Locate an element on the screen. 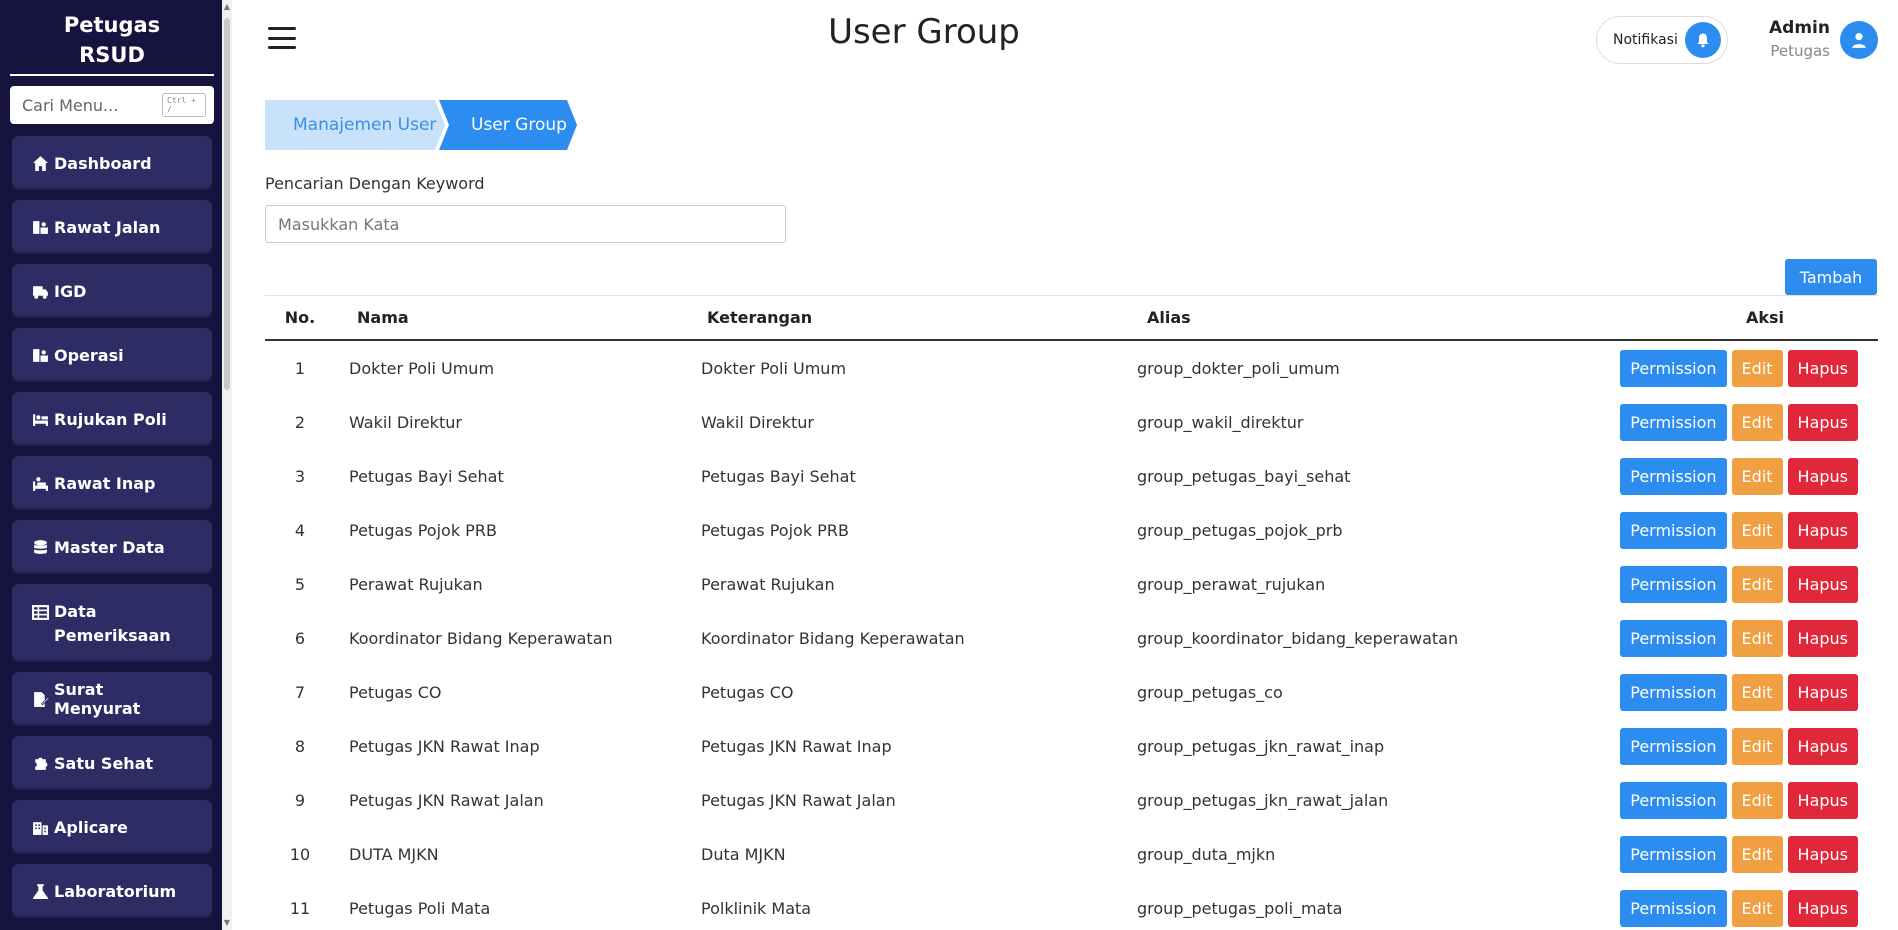 The width and height of the screenshot is (1898, 930). sidebar-item-rawat-jalan: Rawat Jalan is located at coordinates (112, 227).